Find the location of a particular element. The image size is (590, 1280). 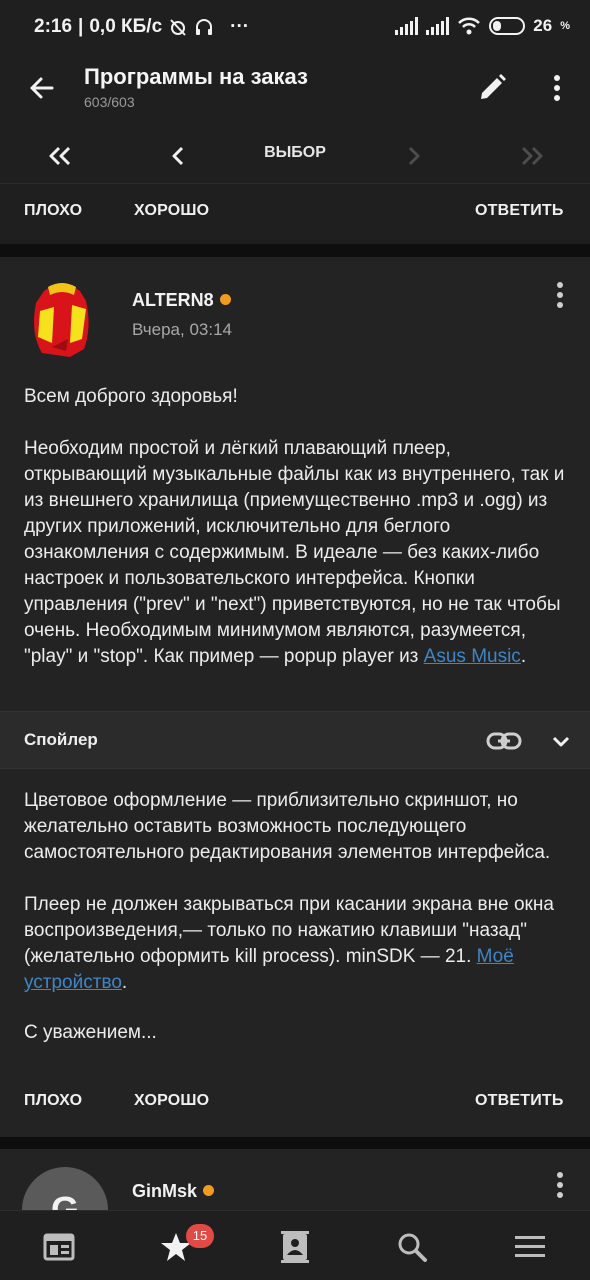

edit-button is located at coordinates (492, 88).